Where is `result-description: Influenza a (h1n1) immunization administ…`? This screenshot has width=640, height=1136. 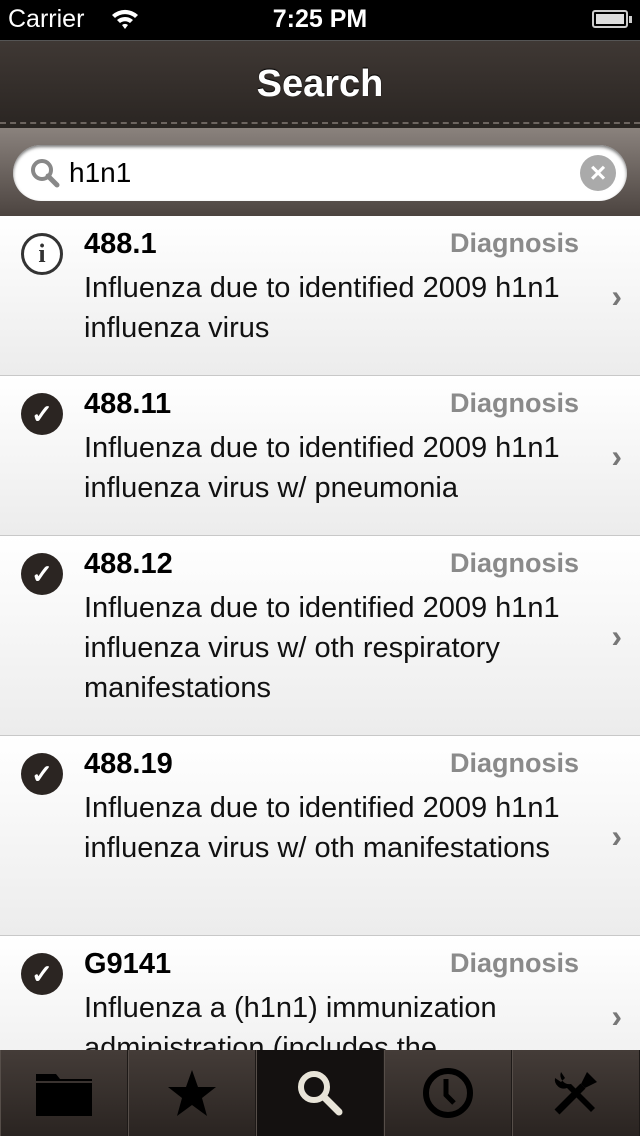 result-description: Influenza a (h1n1) immunization administ… is located at coordinates (290, 1021).